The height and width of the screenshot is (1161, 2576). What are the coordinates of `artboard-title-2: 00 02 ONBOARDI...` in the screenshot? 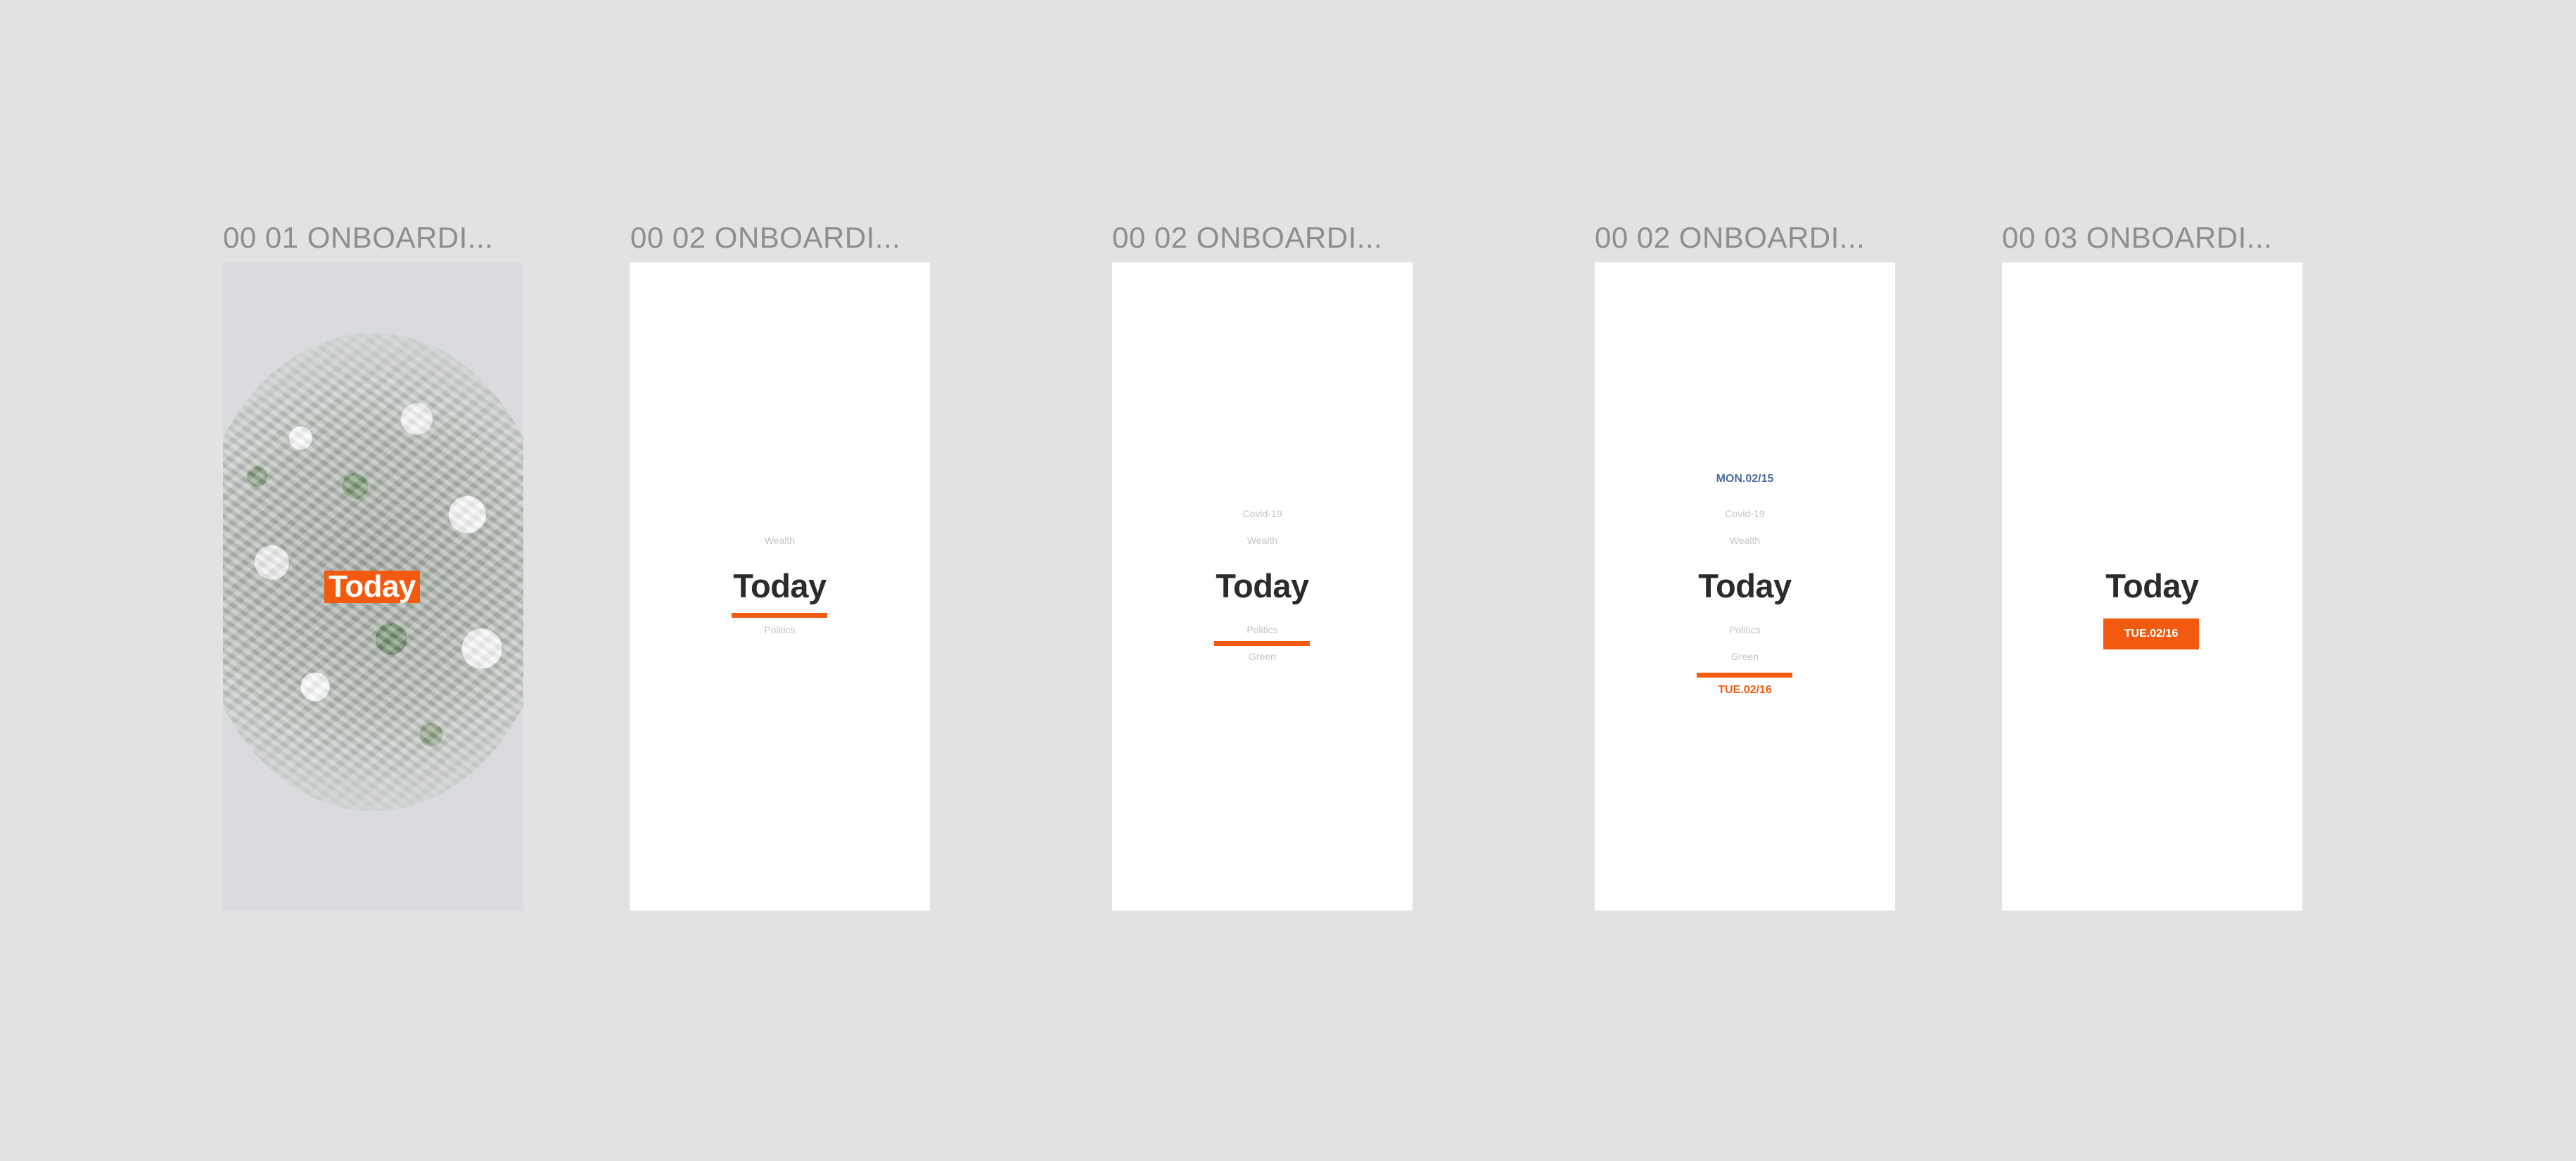 It's located at (765, 238).